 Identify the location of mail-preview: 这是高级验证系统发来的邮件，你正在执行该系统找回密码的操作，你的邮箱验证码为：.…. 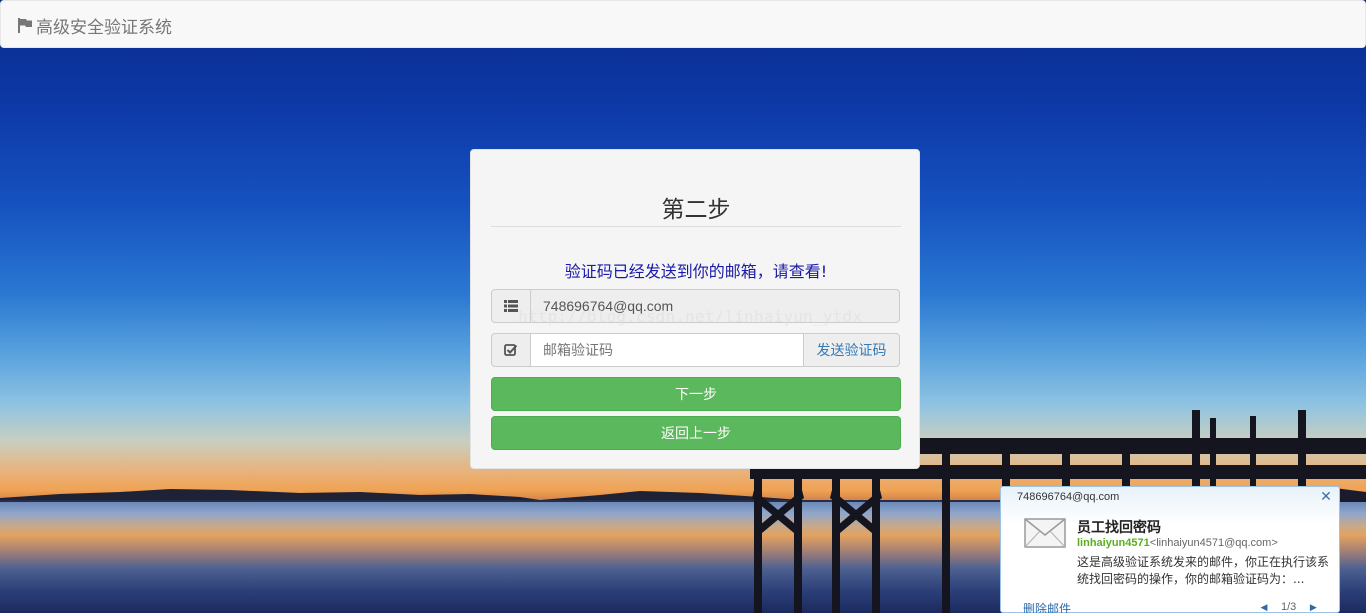
(1203, 570).